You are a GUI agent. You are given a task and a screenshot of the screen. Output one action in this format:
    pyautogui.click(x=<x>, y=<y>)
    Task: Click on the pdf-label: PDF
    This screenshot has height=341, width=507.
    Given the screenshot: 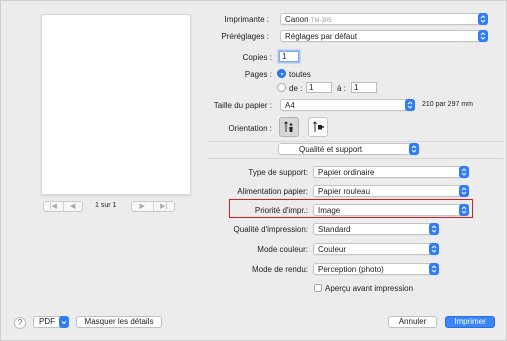 What is the action you would take?
    pyautogui.click(x=47, y=321)
    